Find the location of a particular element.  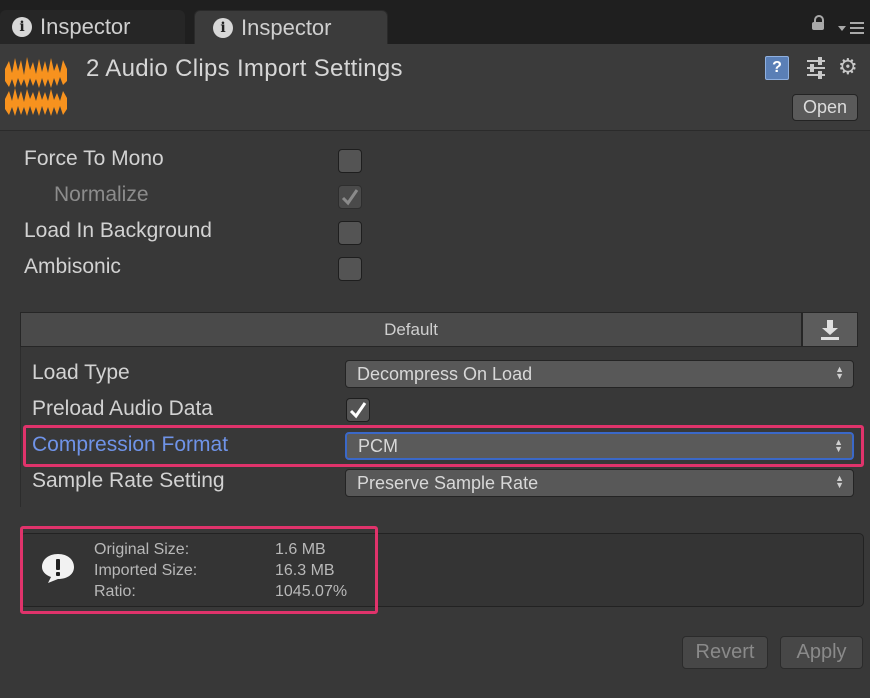

page-title: 2 Audio Clips Import Settings is located at coordinates (244, 68).